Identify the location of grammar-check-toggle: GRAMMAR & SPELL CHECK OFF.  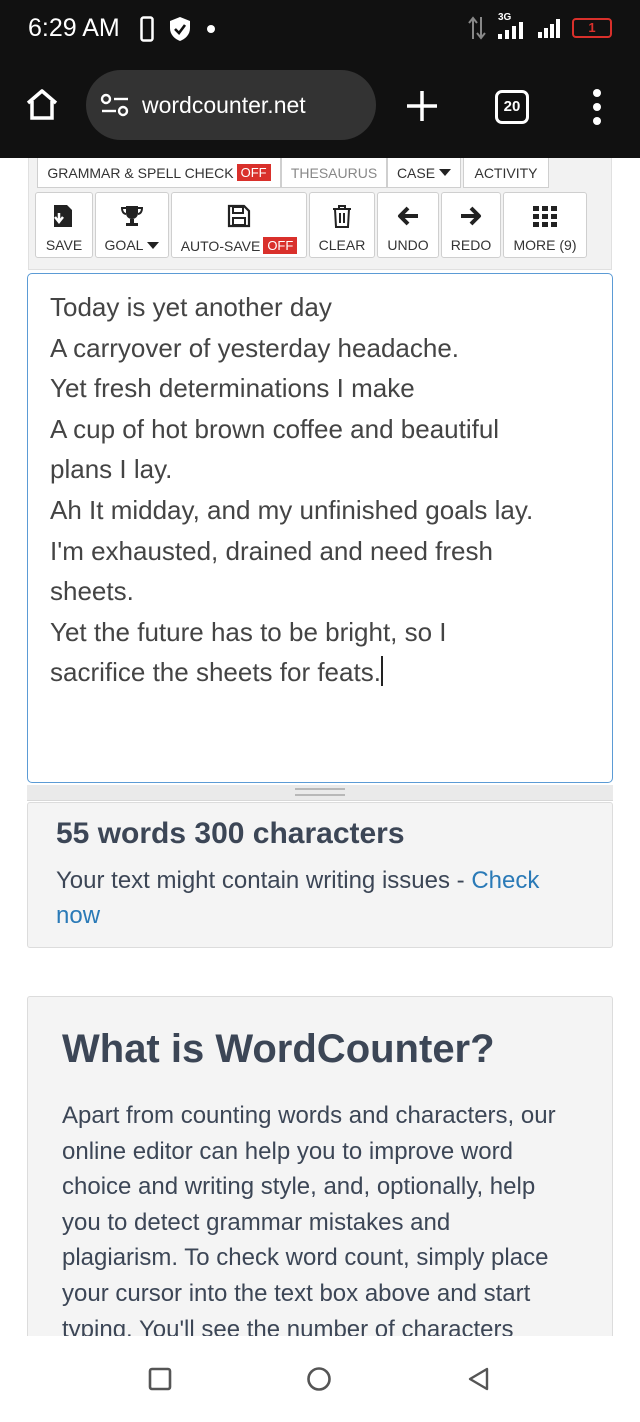
(159, 173).